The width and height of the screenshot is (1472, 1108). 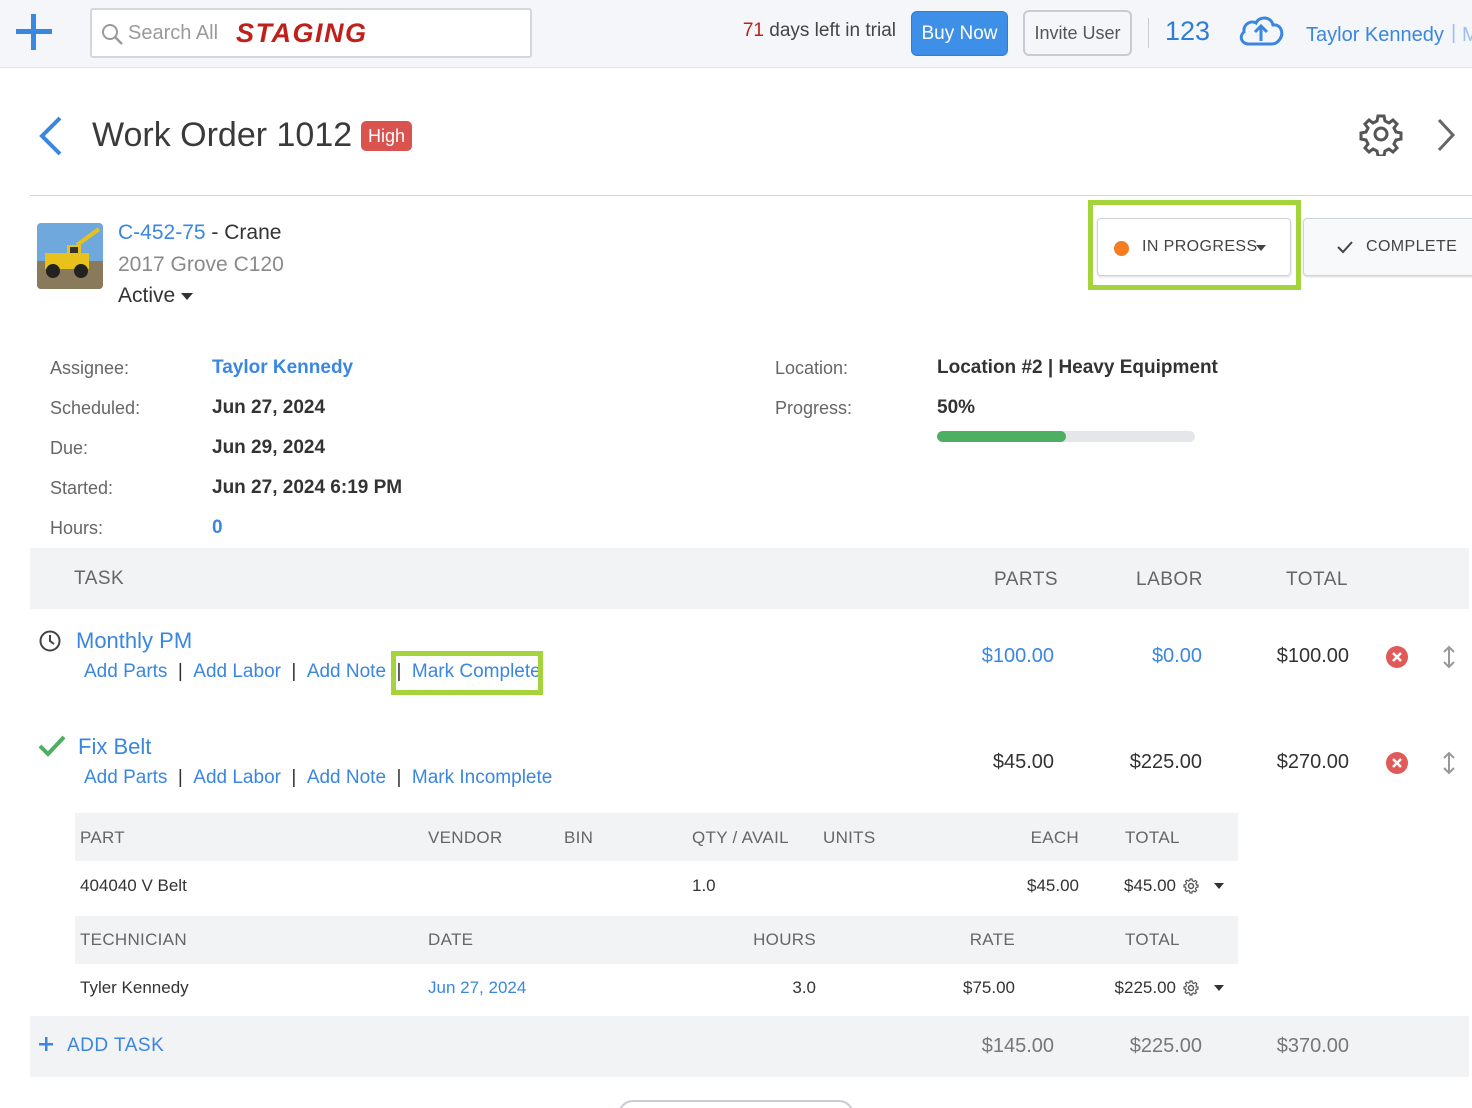 What do you see at coordinates (784, 939) in the screenshot?
I see `hours-column-header: HOURS` at bounding box center [784, 939].